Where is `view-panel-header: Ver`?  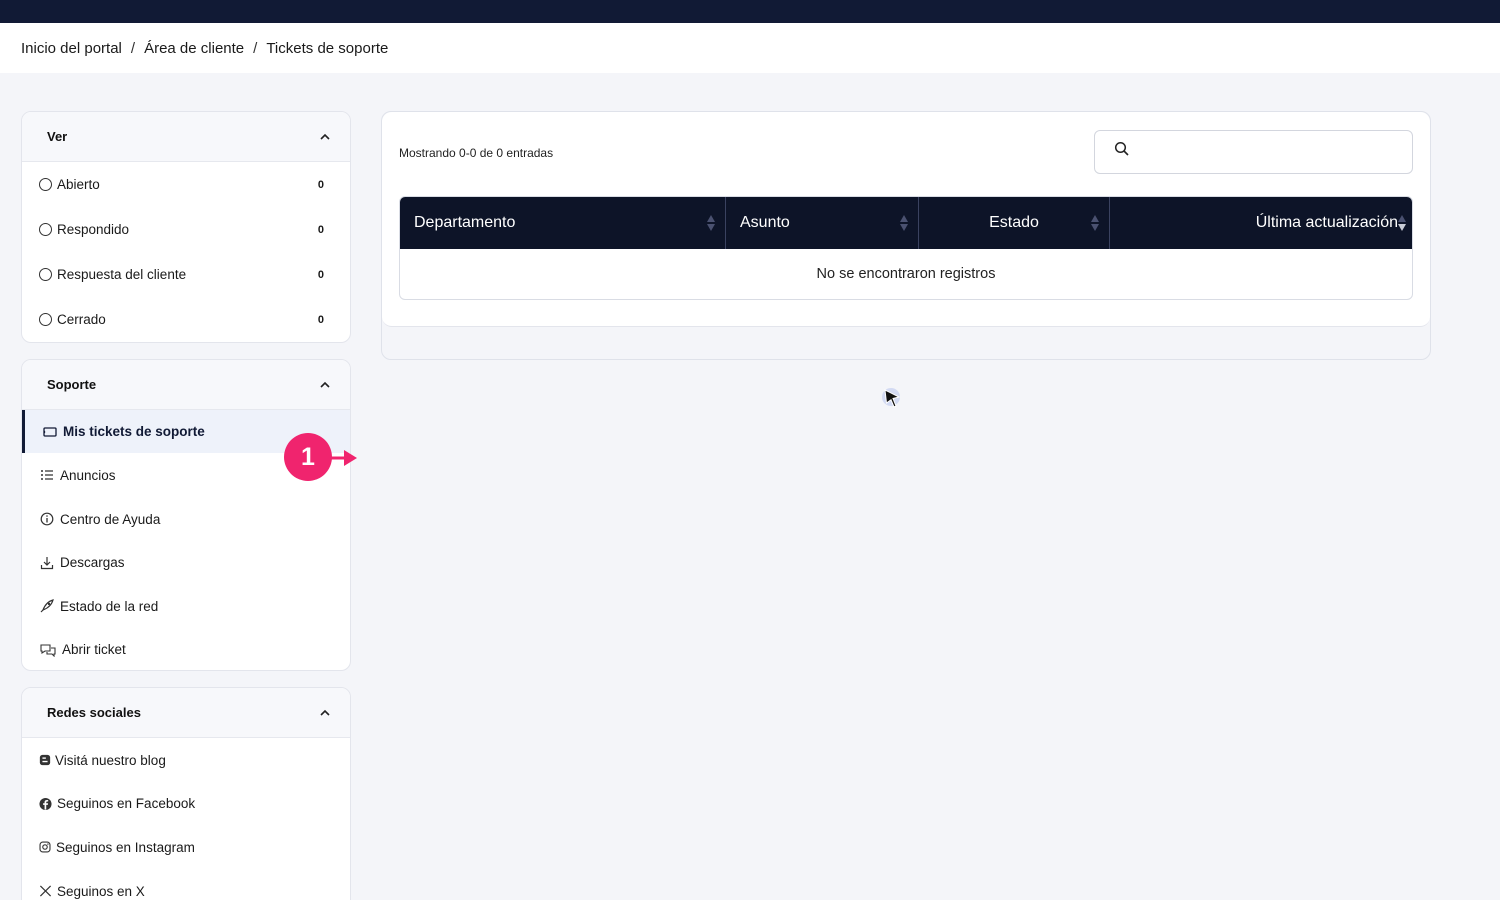 view-panel-header: Ver is located at coordinates (186, 137).